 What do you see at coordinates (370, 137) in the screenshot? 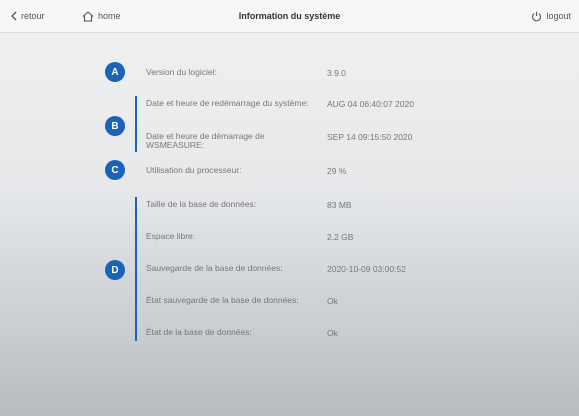
I see `wsmeasure-start-value: SEP 14 09:15:50 2020` at bounding box center [370, 137].